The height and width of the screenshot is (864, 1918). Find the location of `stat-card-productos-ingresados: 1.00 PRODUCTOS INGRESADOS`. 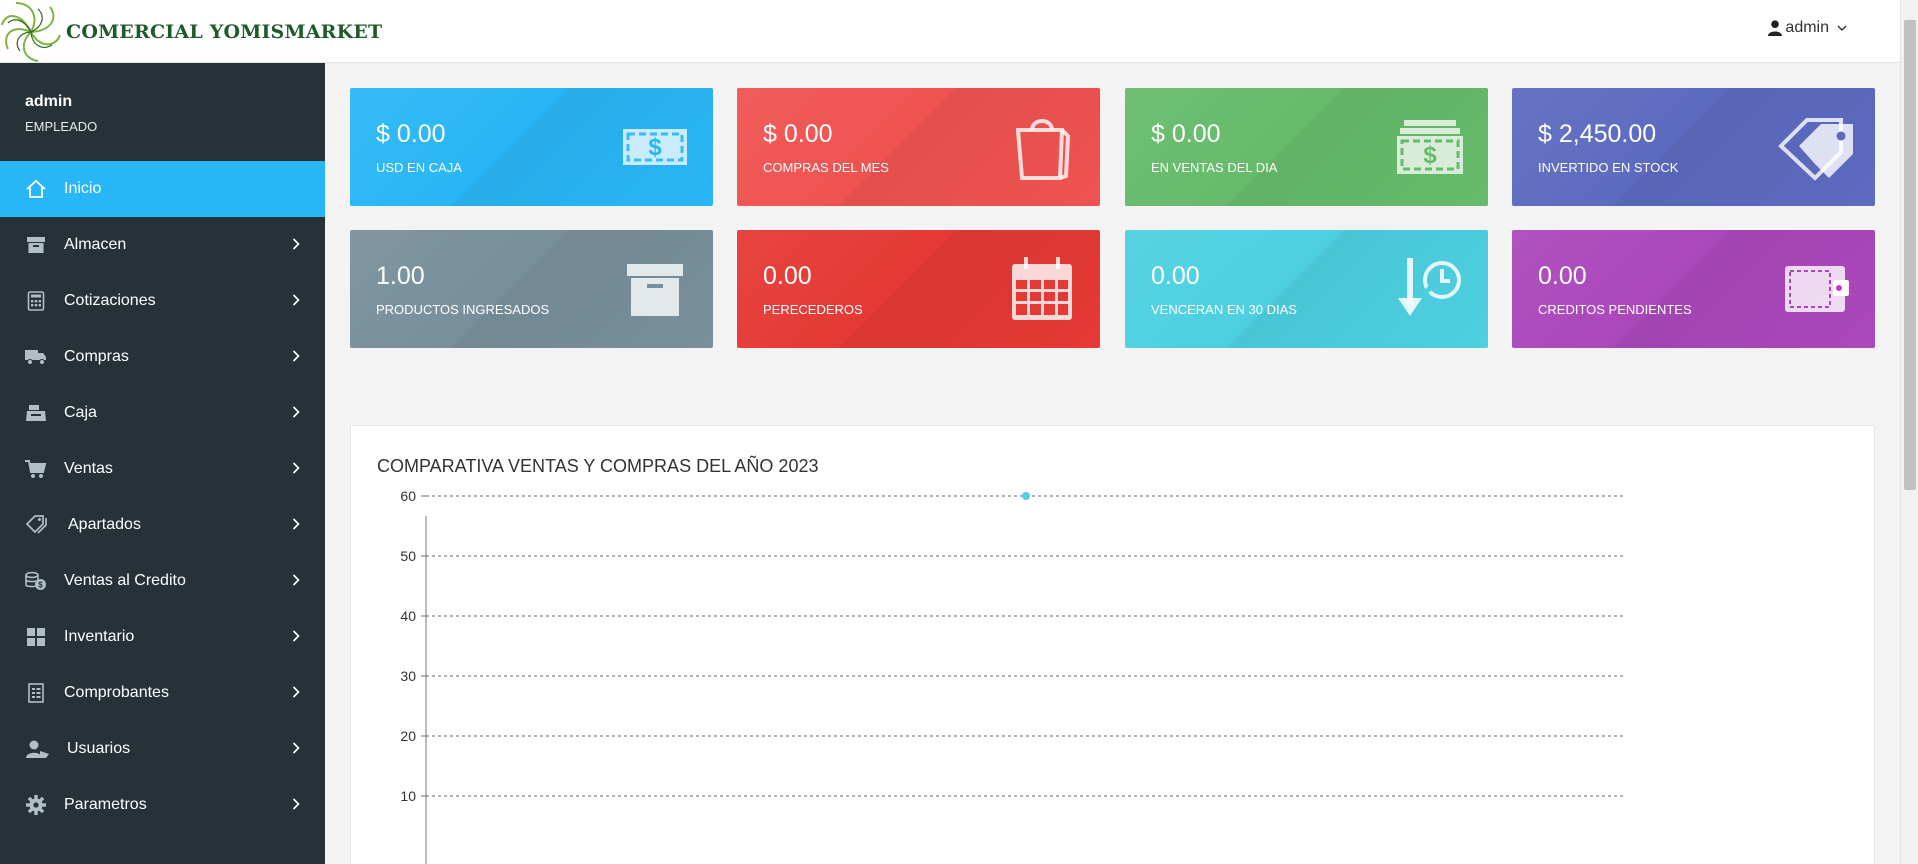

stat-card-productos-ingresados: 1.00 PRODUCTOS INGRESADOS is located at coordinates (531, 289).